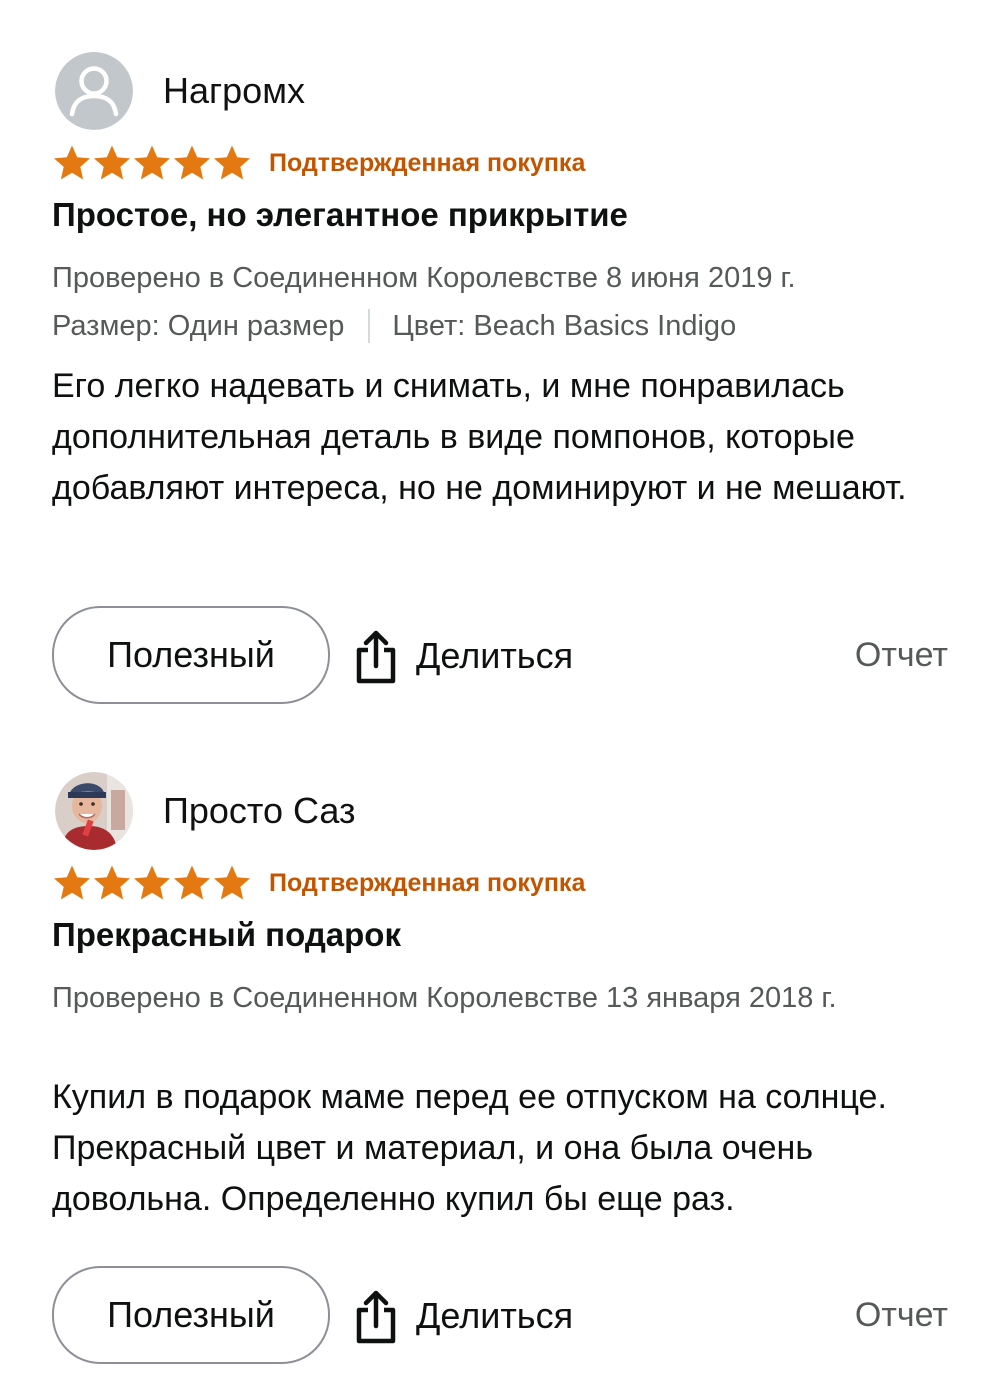 This screenshot has width=1000, height=1392. I want to click on reviewer-profile: Просто Саз, so click(205, 811).